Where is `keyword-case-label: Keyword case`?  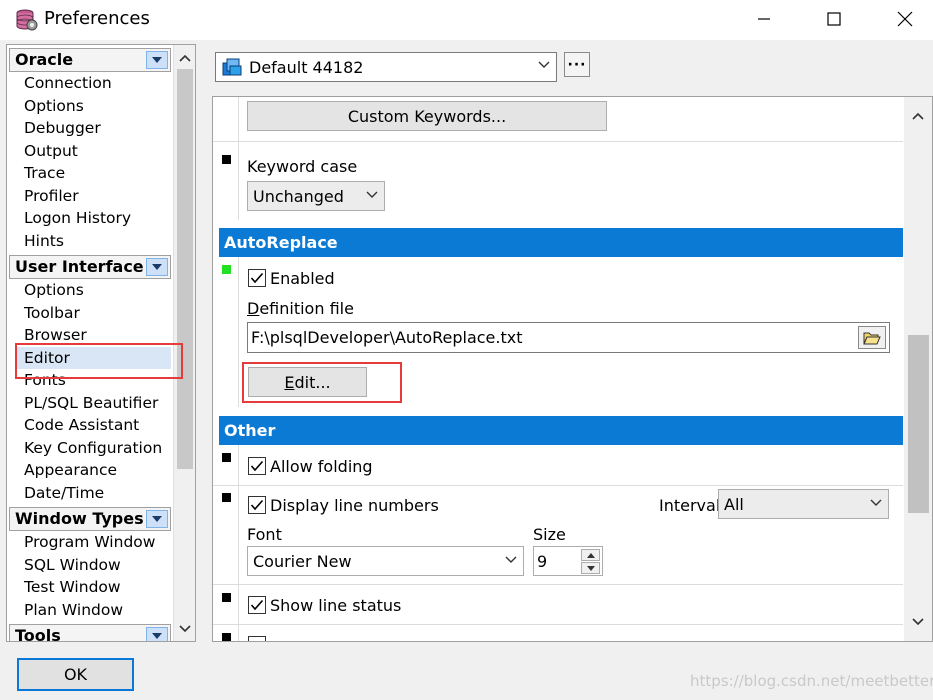 keyword-case-label: Keyword case is located at coordinates (302, 166).